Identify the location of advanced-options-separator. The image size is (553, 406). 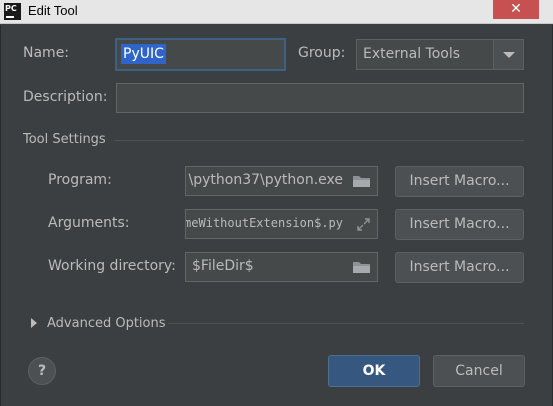
(346, 323).